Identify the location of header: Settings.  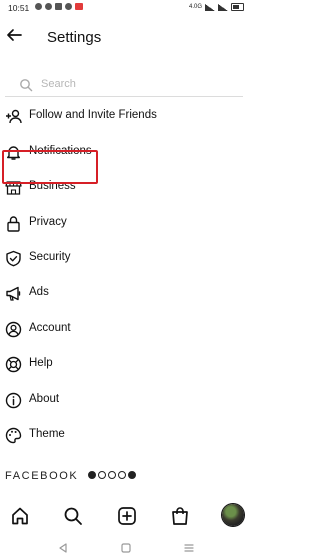
(124, 37).